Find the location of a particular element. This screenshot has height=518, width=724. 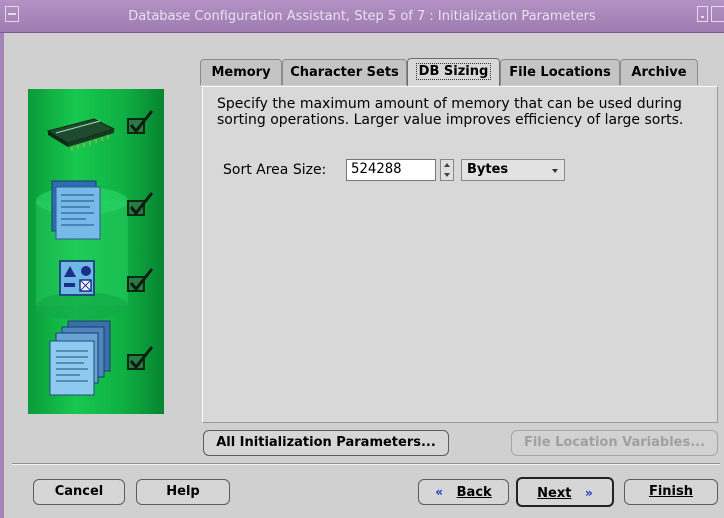

finish-label: Finish is located at coordinates (671, 491).